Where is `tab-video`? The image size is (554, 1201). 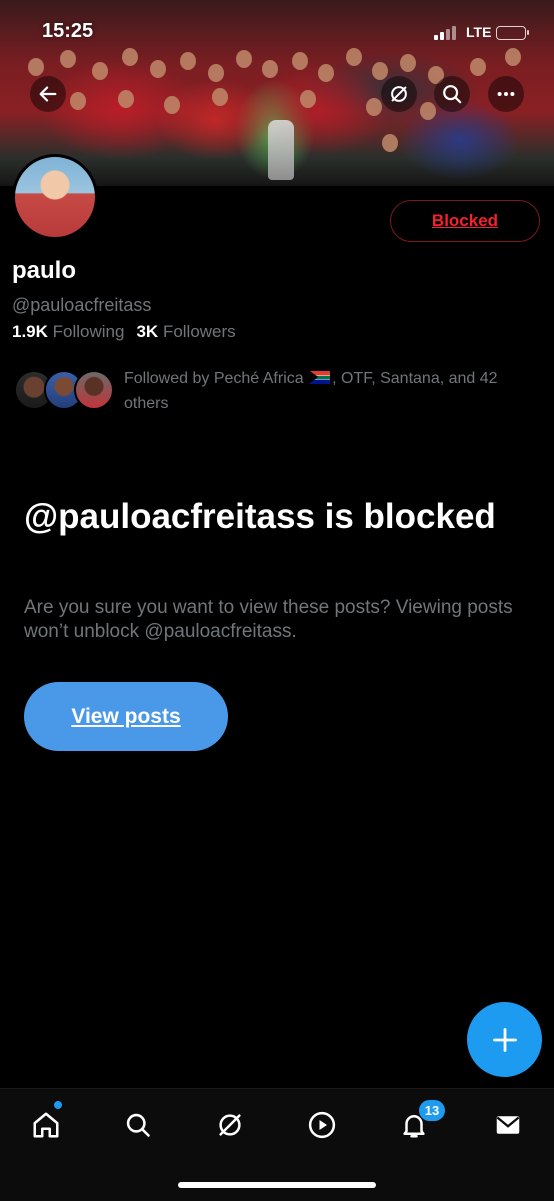 tab-video is located at coordinates (322, 1125).